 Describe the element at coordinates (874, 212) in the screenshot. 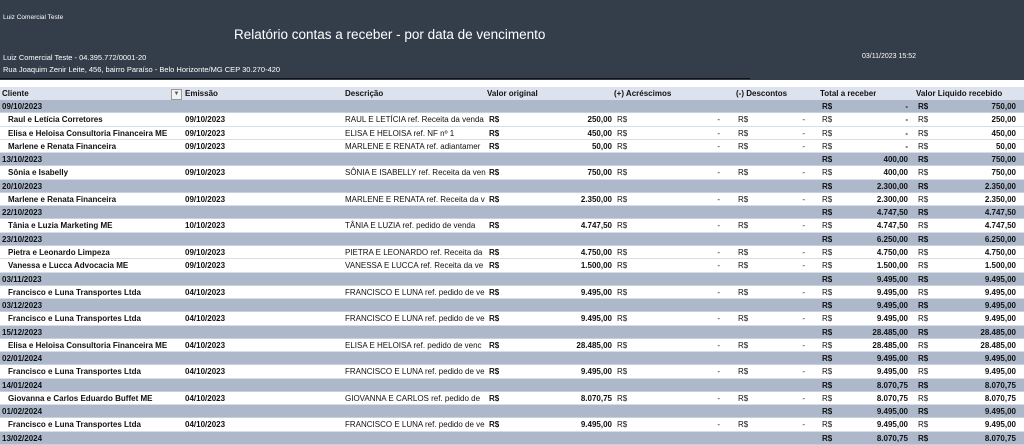

I see `group-total: 4.747,50` at that location.